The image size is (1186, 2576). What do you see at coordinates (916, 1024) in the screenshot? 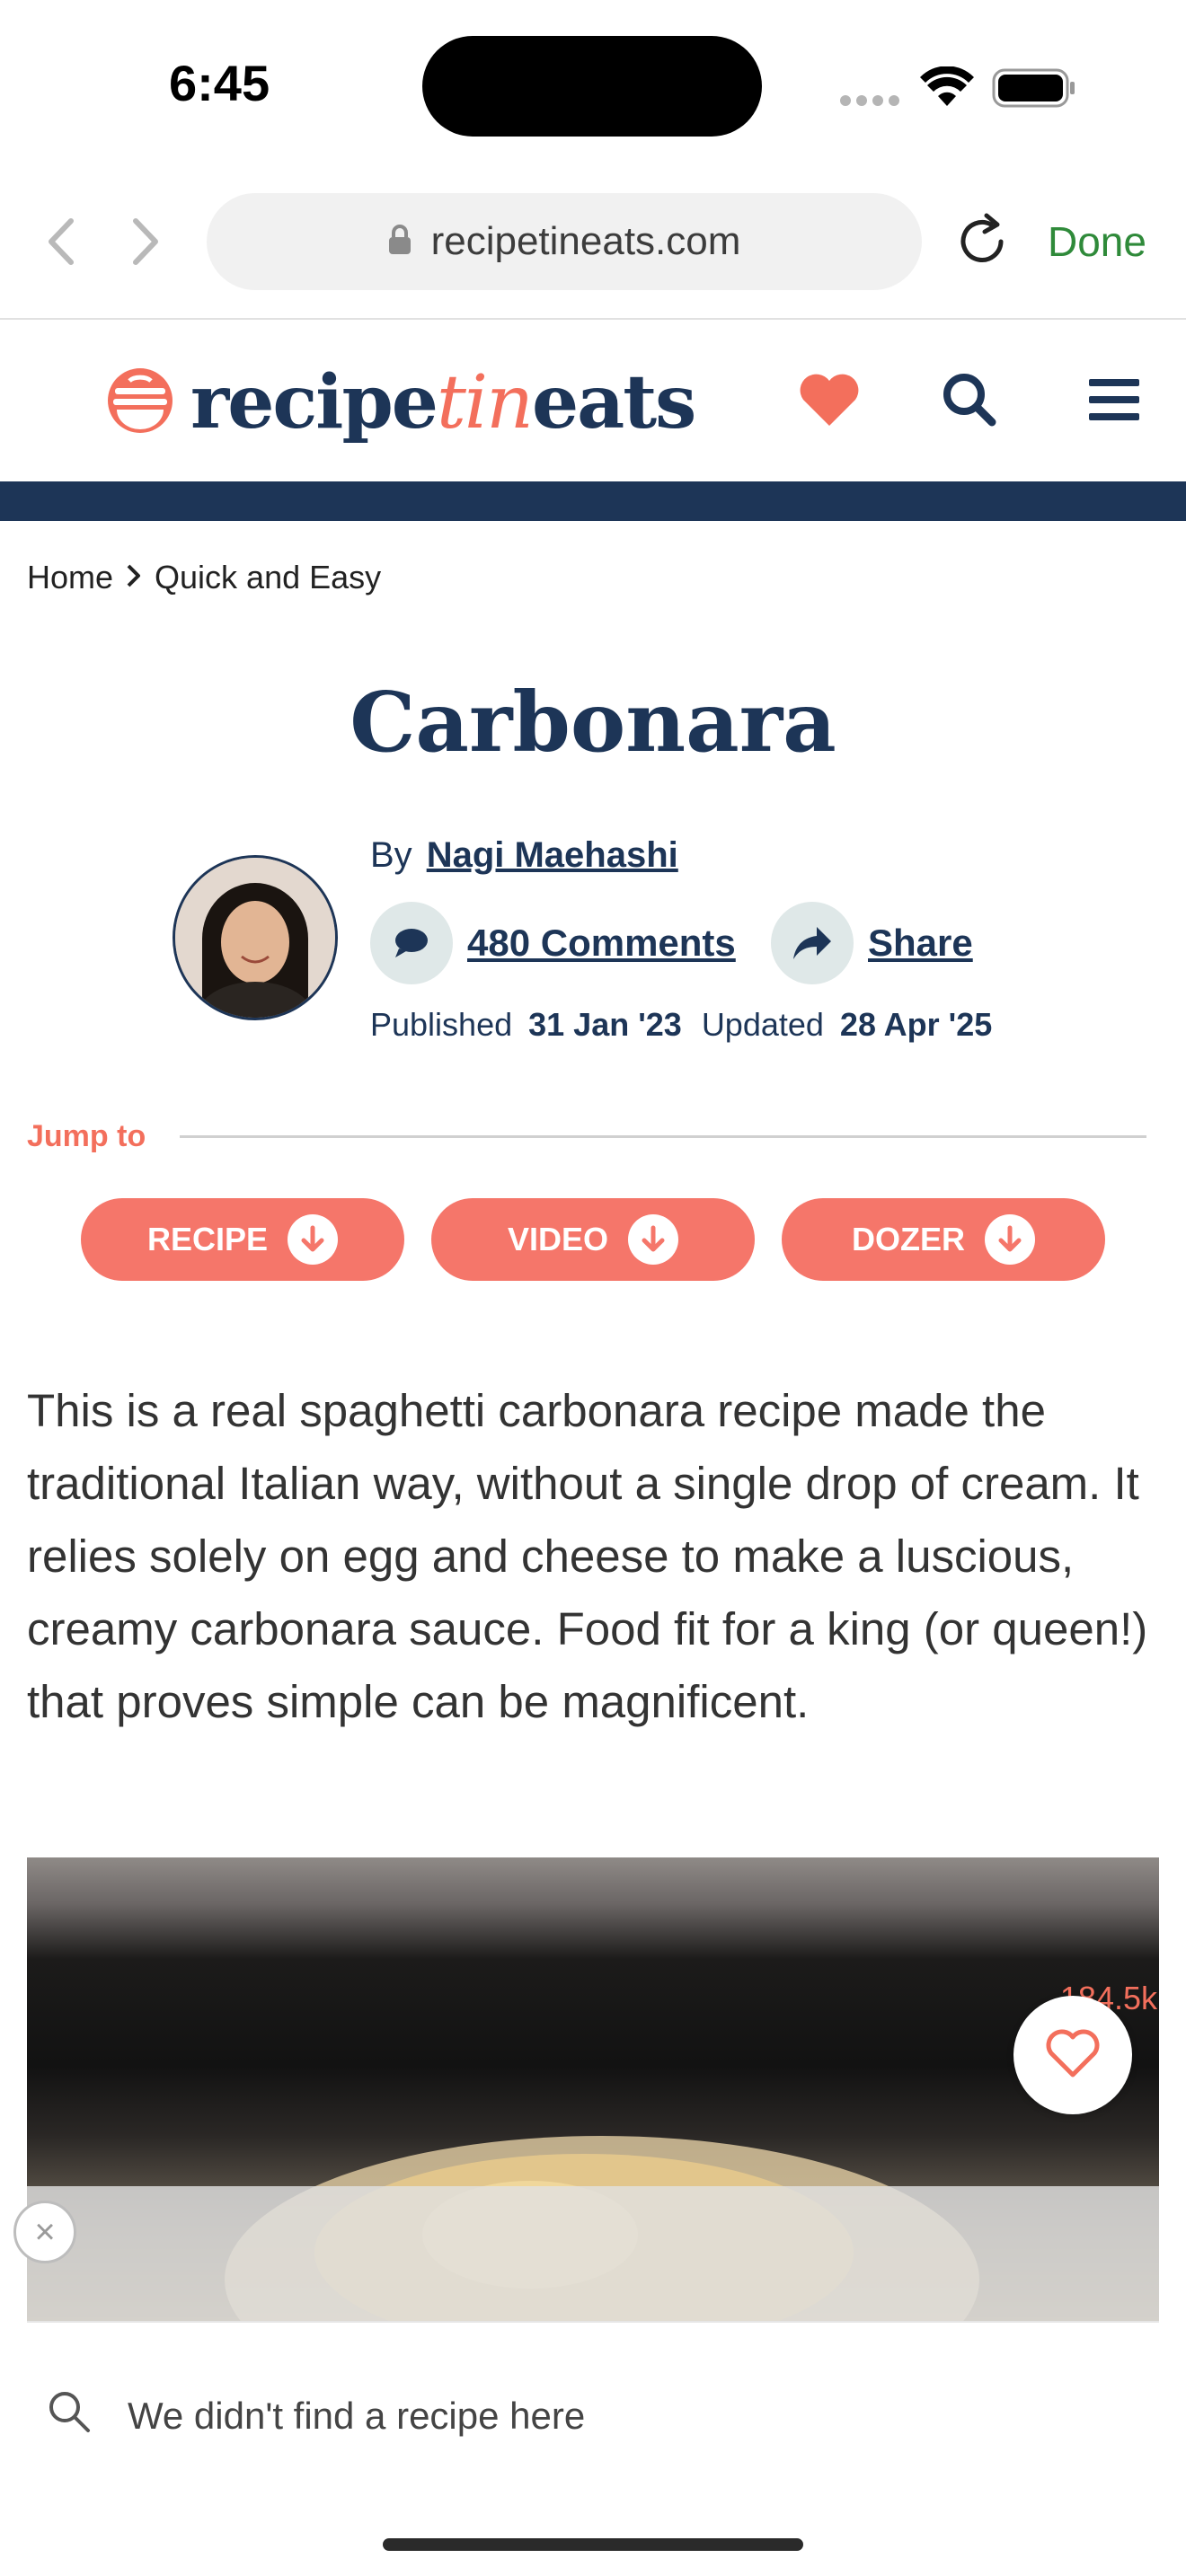
I see `updated-date: 28 Apr '25` at bounding box center [916, 1024].